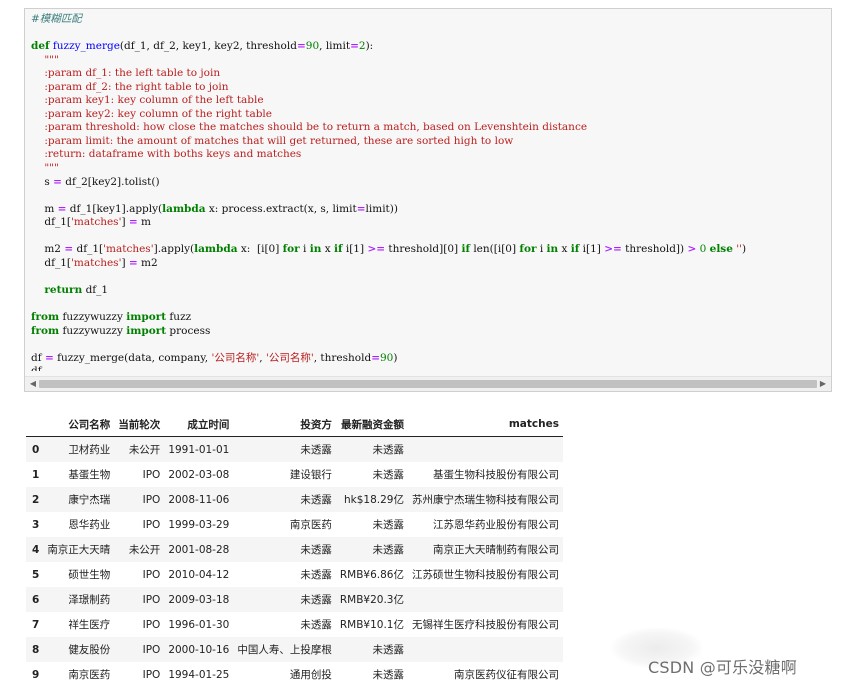 This screenshot has height=687, width=841. What do you see at coordinates (431, 264) in the screenshot?
I see `code-line: df_1['matches'] = m2` at bounding box center [431, 264].